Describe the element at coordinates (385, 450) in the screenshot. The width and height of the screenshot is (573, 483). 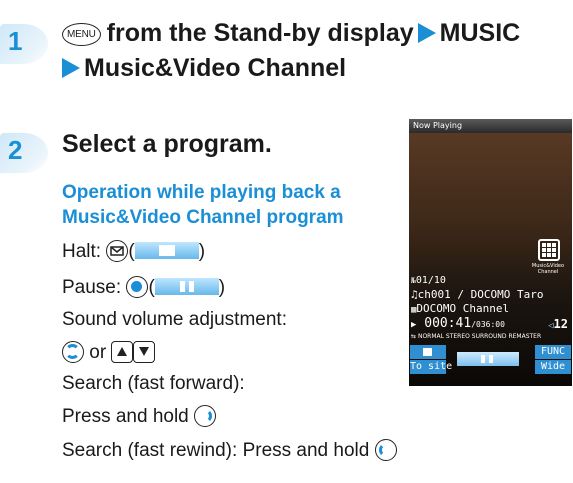
I see `left-key-icon` at that location.